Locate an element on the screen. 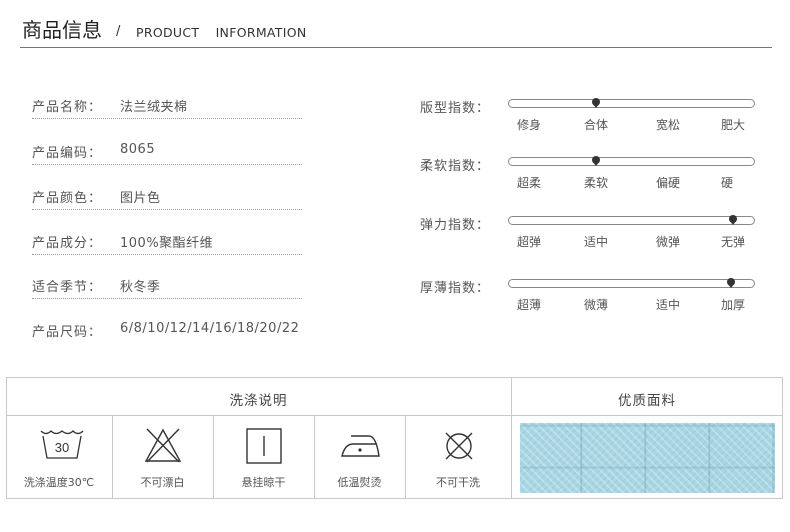 The width and height of the screenshot is (790, 532). thickness-index-track is located at coordinates (631, 283).